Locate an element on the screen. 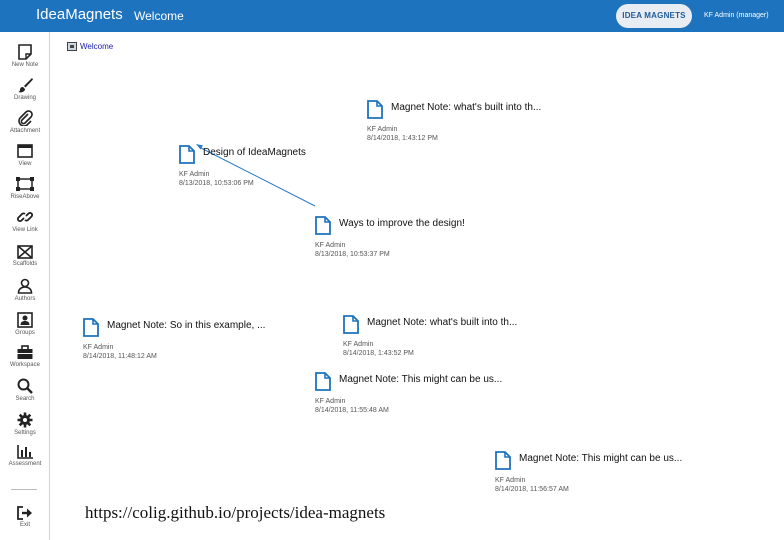  person-icon is located at coordinates (25, 286).